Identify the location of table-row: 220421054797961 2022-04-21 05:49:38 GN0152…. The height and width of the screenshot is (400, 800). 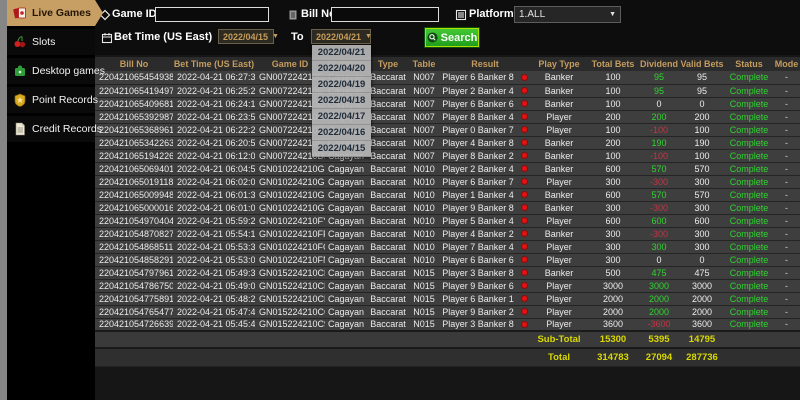
(447, 273).